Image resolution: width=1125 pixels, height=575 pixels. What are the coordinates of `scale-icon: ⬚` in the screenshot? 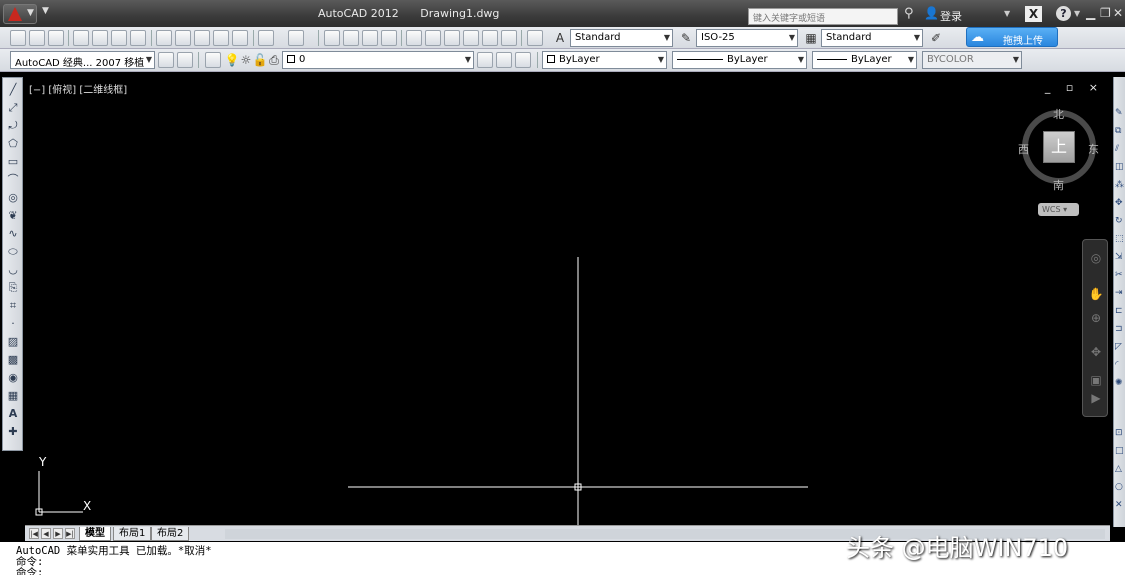 It's located at (1120, 239).